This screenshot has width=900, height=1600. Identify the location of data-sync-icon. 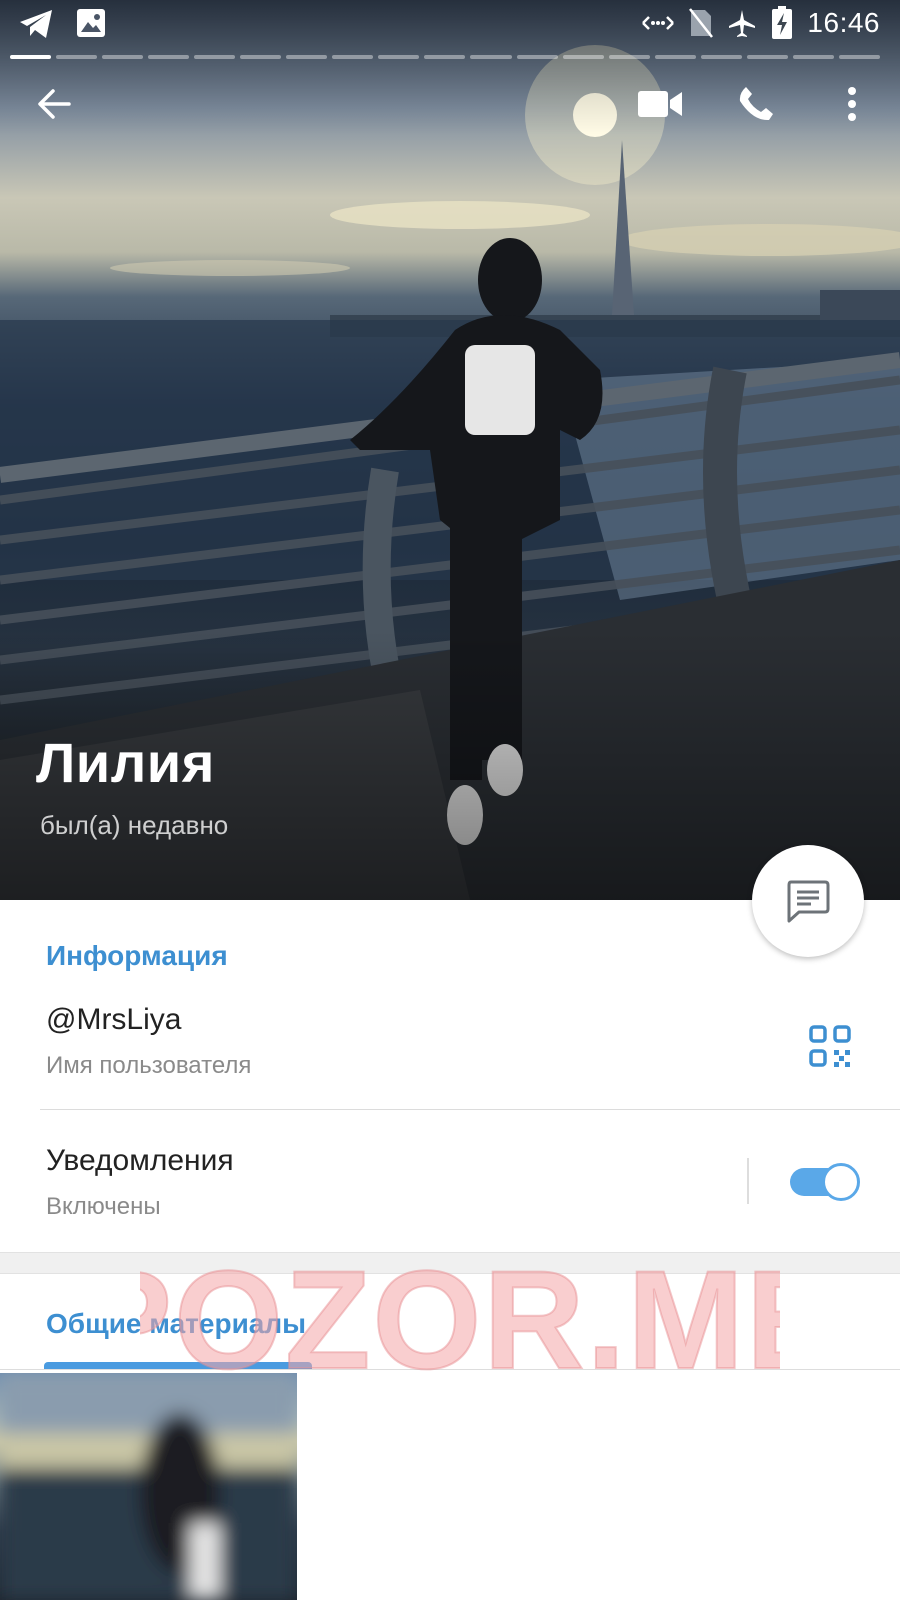
(658, 23).